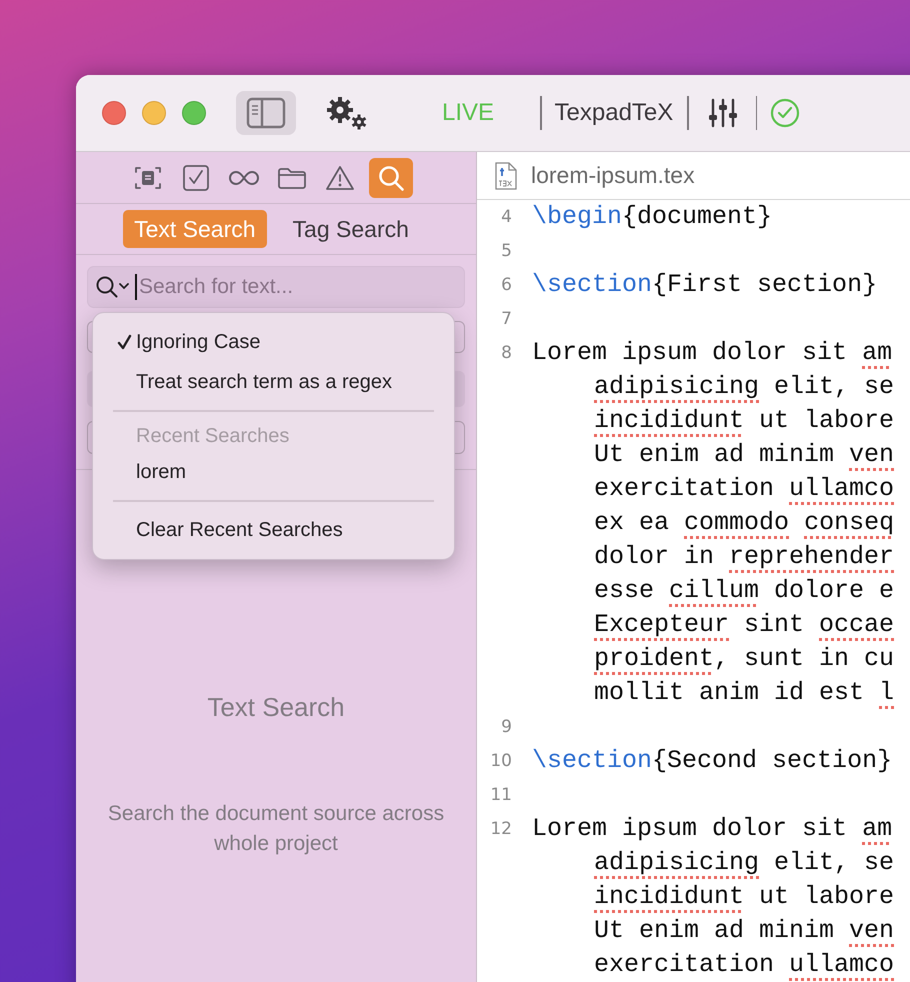 The width and height of the screenshot is (910, 982). What do you see at coordinates (743, 625) in the screenshot?
I see `code-line: Excepteur sint occae` at bounding box center [743, 625].